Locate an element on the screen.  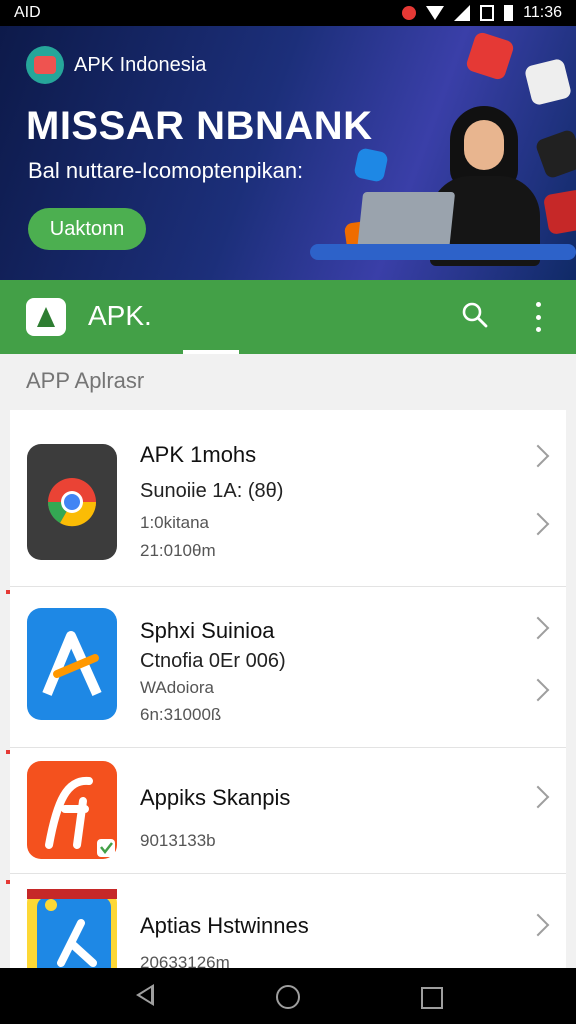
app-bar: APK. is located at coordinates (288, 317).